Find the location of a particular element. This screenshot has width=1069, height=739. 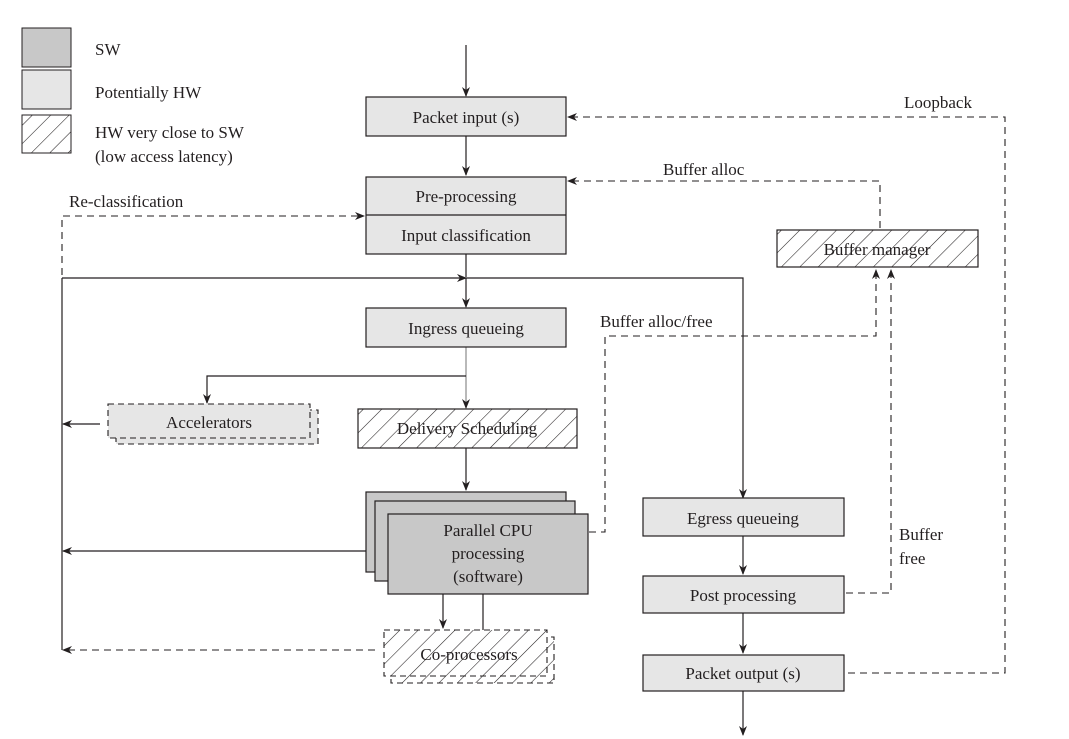

legend-label-hw-close-line1: HW very close to SW is located at coordinates (170, 132).